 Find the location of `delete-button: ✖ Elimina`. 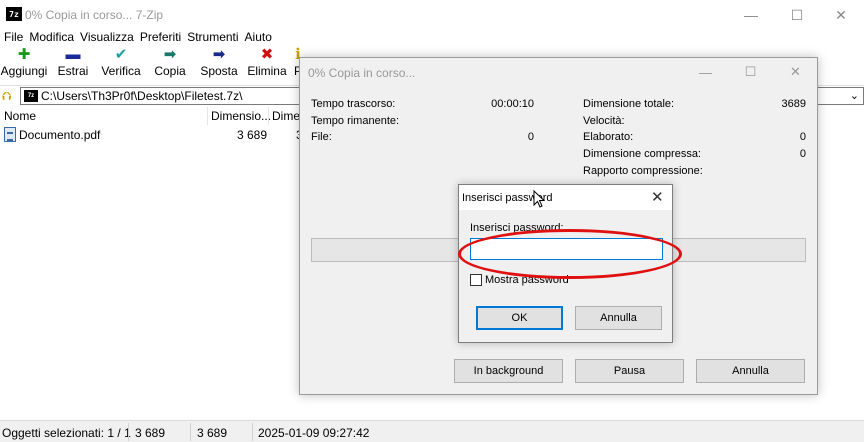

delete-button: ✖ Elimina is located at coordinates (267, 65).